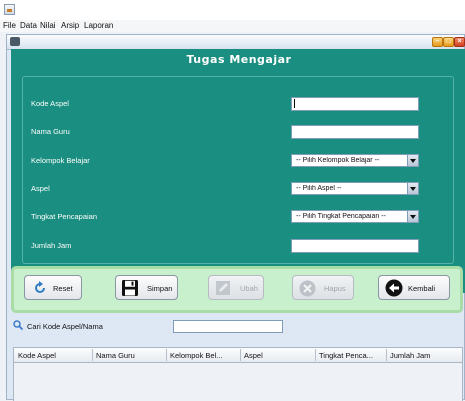  I want to click on search-input, so click(228, 326).